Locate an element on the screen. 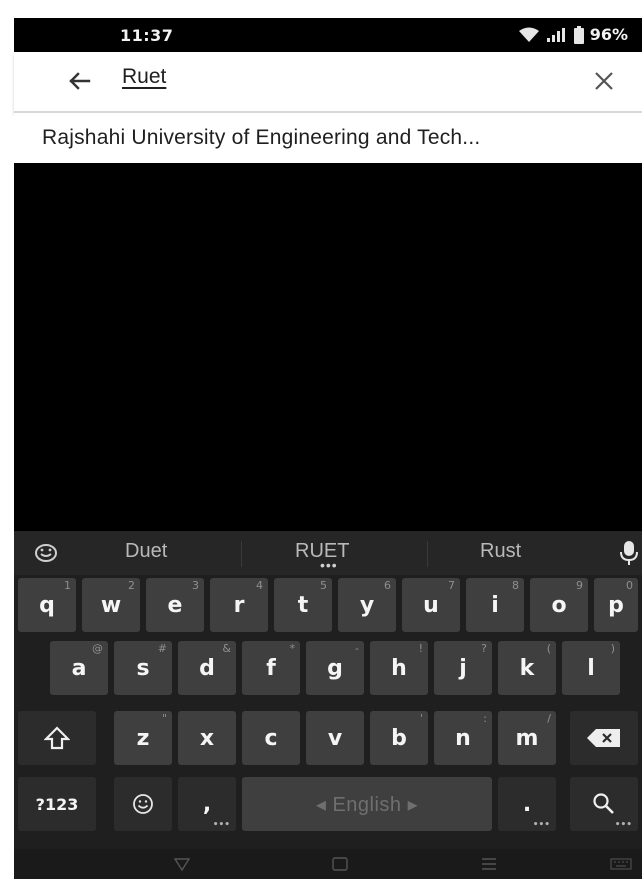  space-bar: ◂ English ▸ is located at coordinates (367, 804).